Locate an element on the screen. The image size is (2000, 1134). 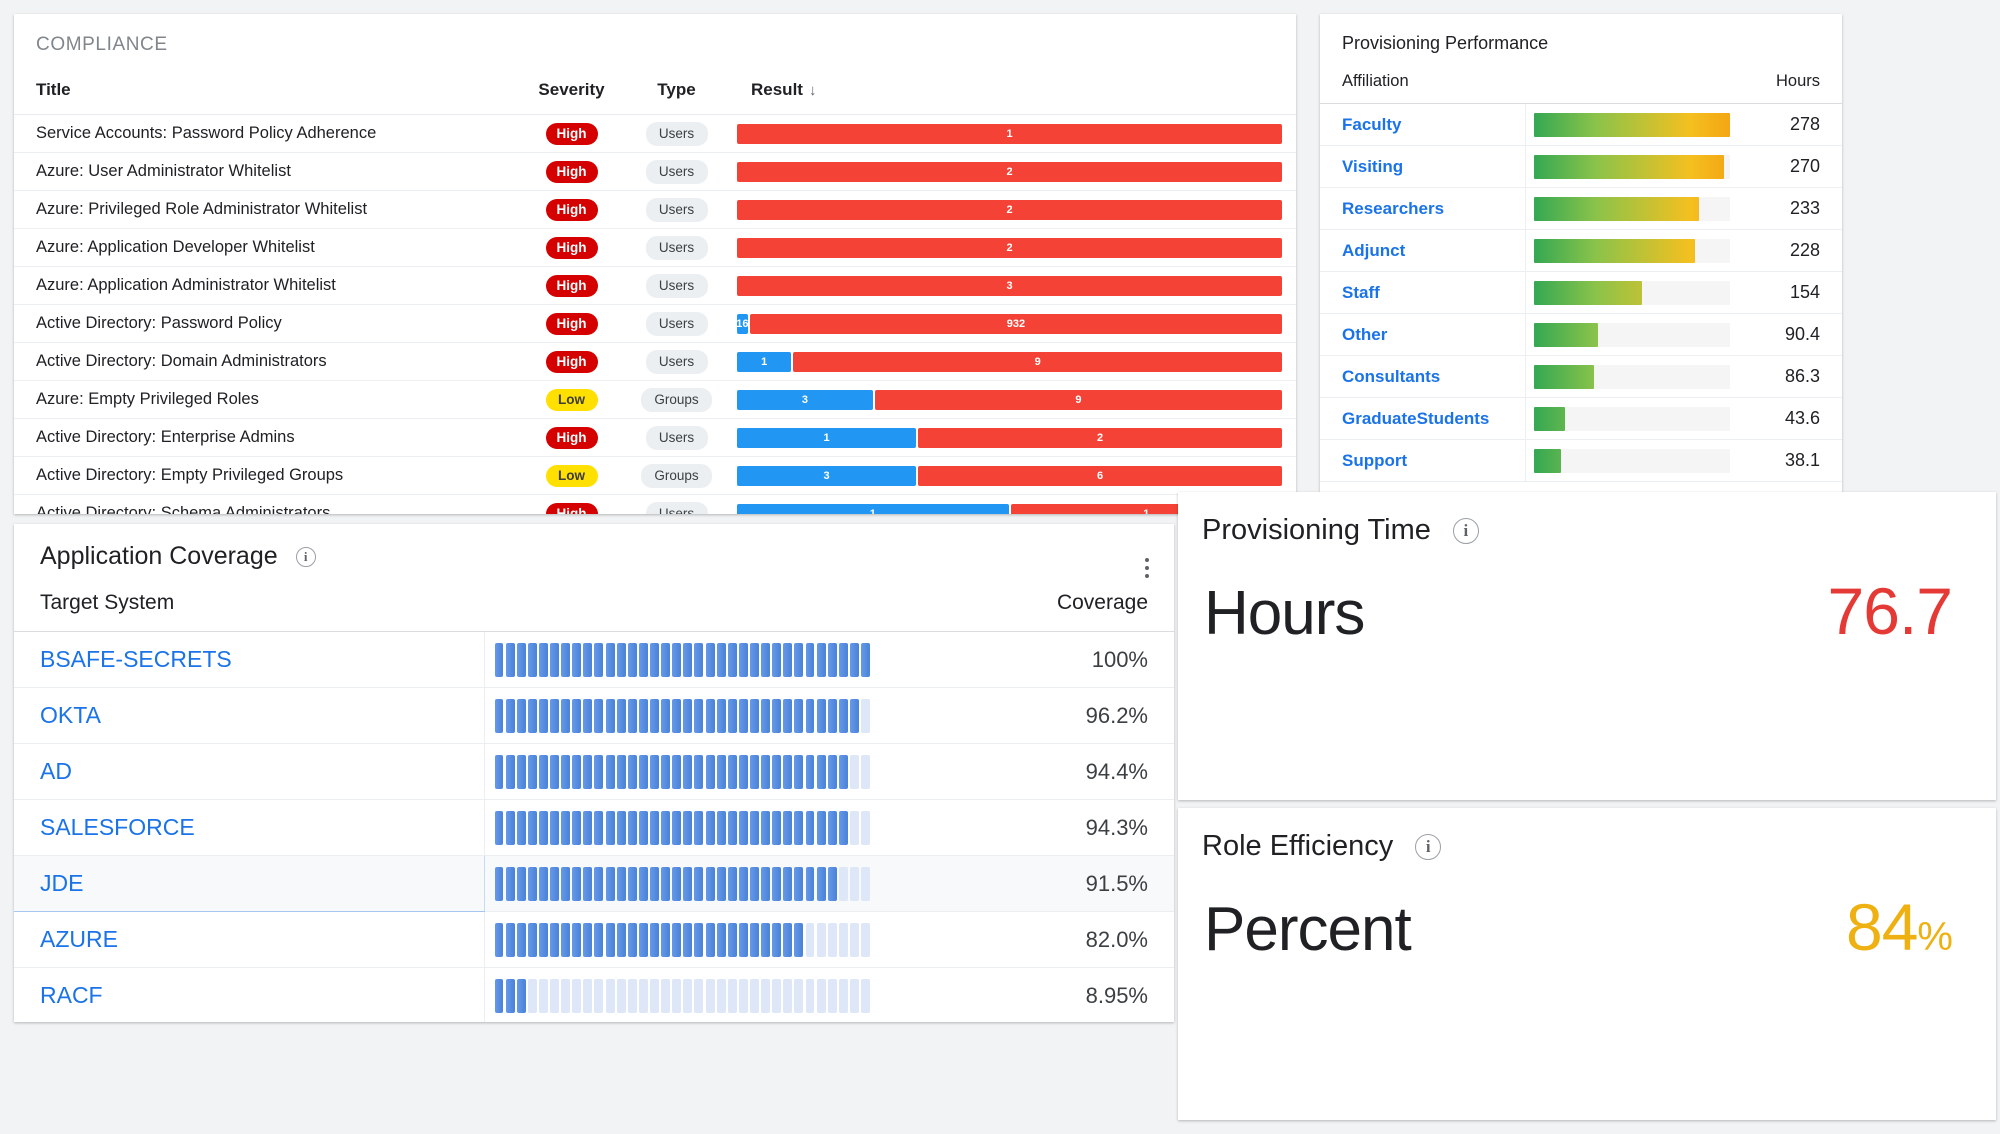
table-row: Faculty 278 is located at coordinates (1581, 124).